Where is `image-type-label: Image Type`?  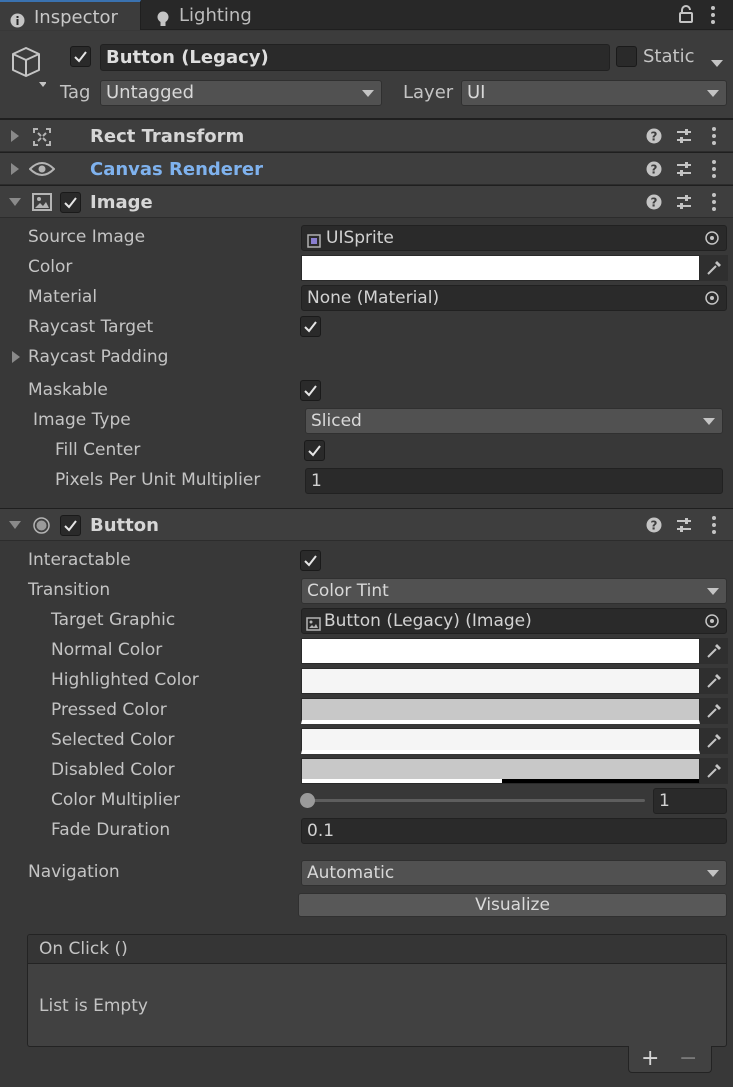 image-type-label: Image Type is located at coordinates (82, 420).